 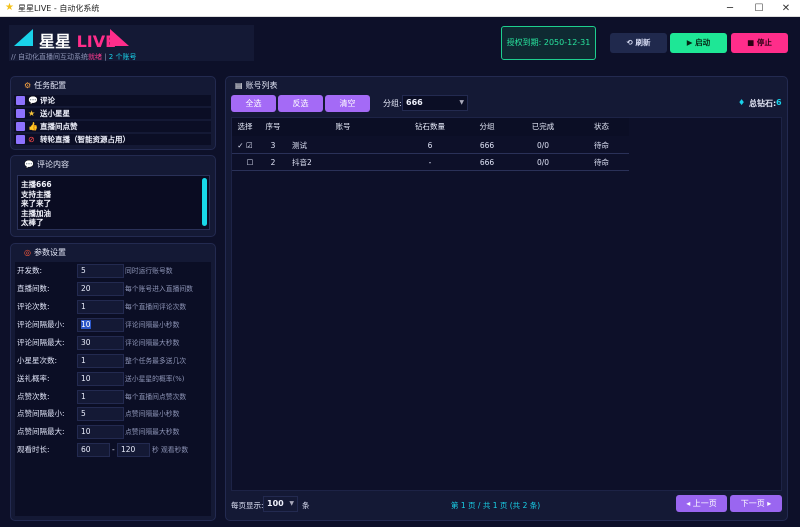 I want to click on stop-button: ■ 停止, so click(x=759, y=43).